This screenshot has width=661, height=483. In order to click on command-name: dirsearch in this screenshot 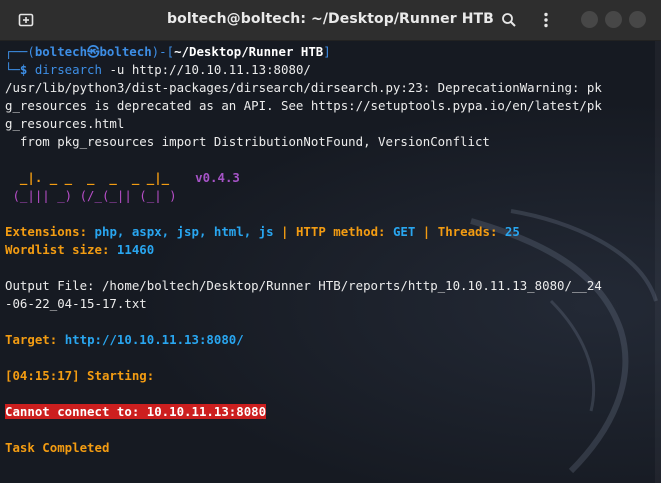, I will do `click(68, 69)`.